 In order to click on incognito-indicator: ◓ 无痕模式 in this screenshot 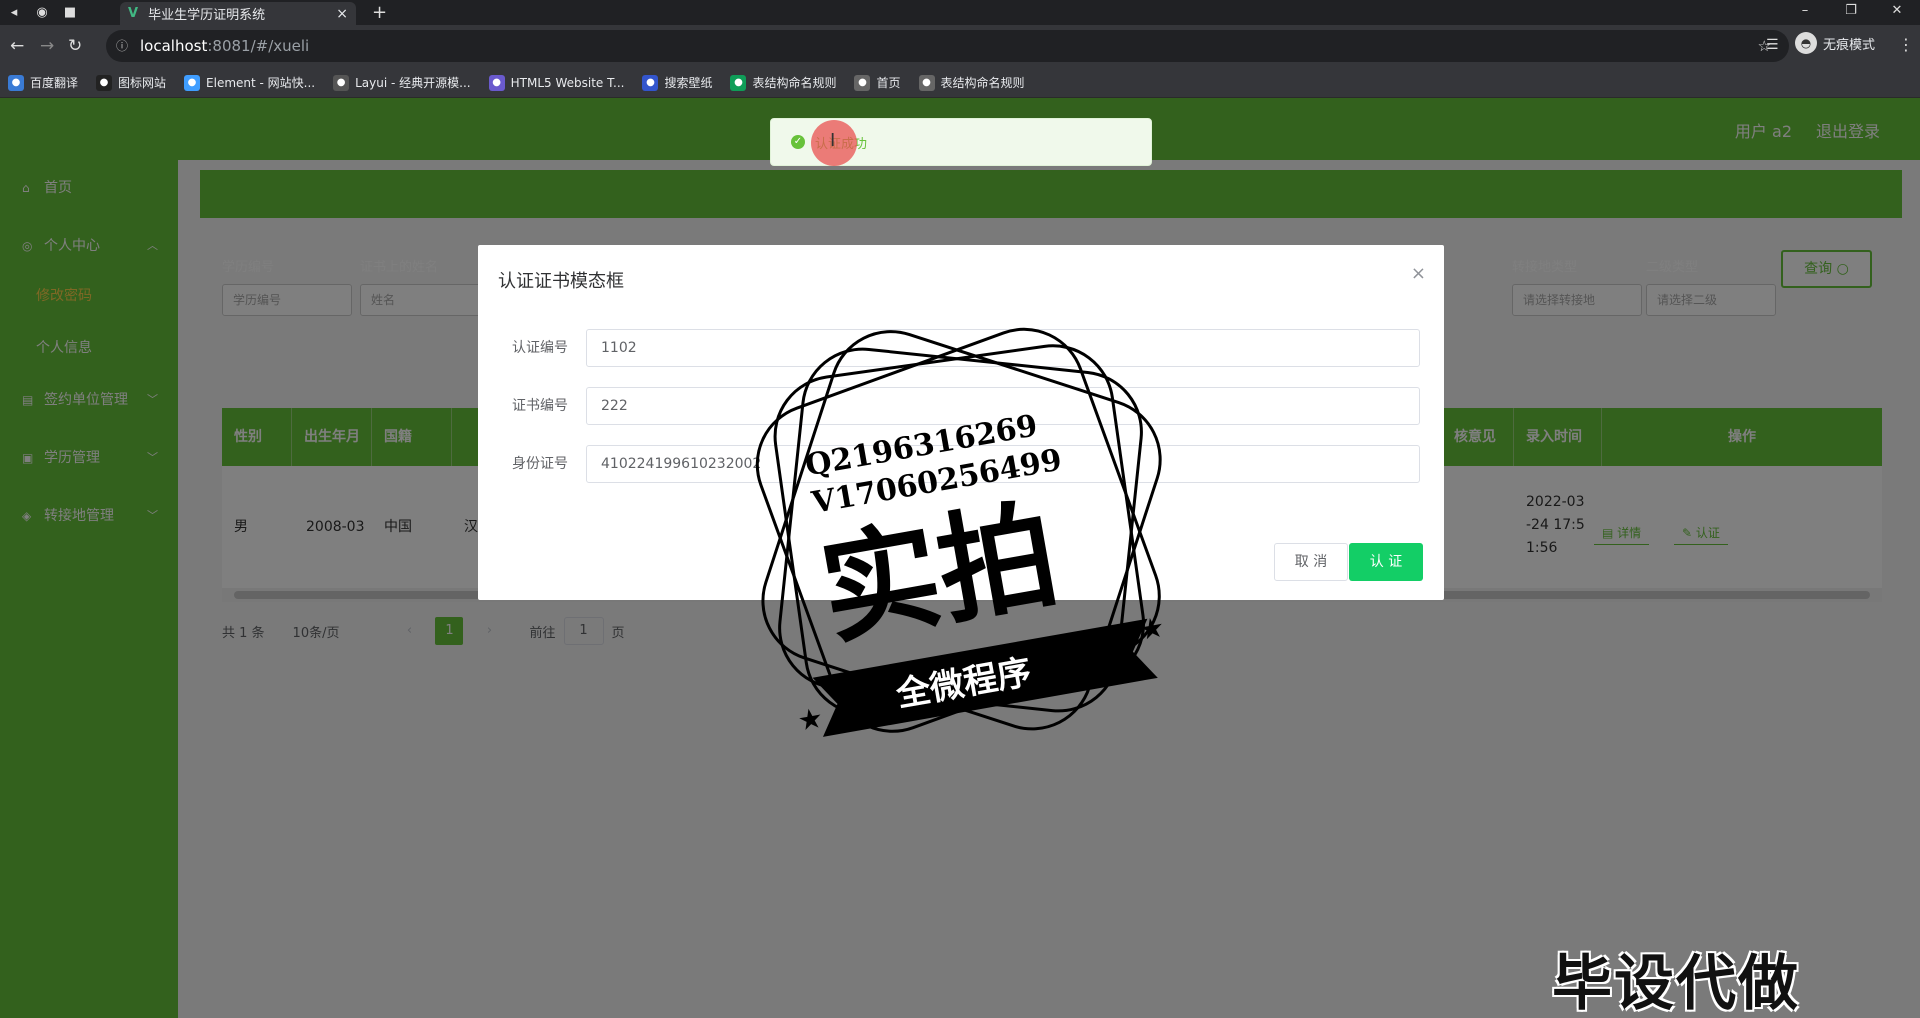, I will do `click(1835, 43)`.